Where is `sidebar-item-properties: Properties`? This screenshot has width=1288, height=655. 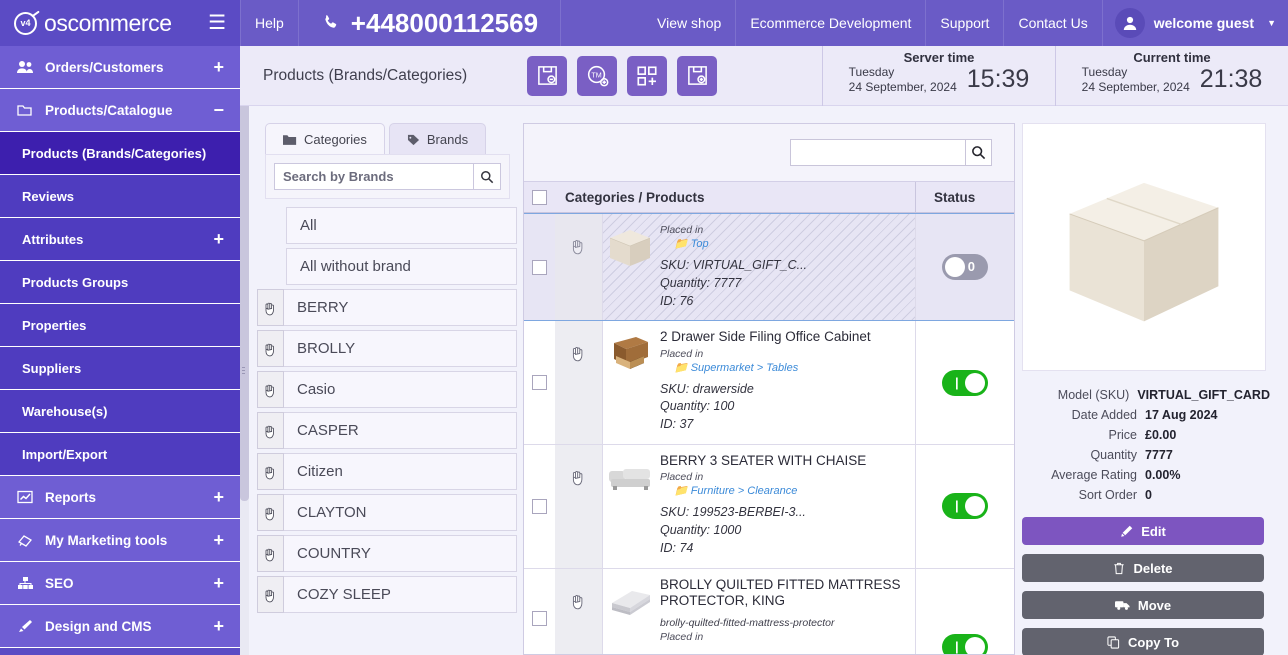 sidebar-item-properties: Properties is located at coordinates (120, 325).